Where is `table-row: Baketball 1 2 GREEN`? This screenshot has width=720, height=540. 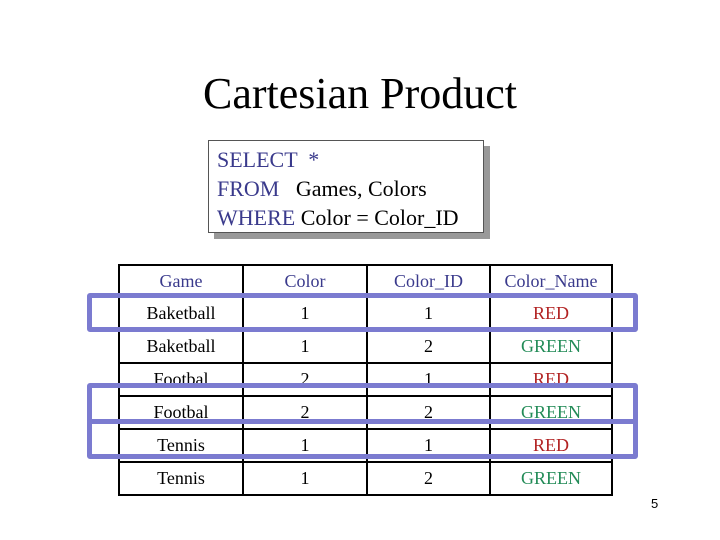 table-row: Baketball 1 2 GREEN is located at coordinates (365, 346).